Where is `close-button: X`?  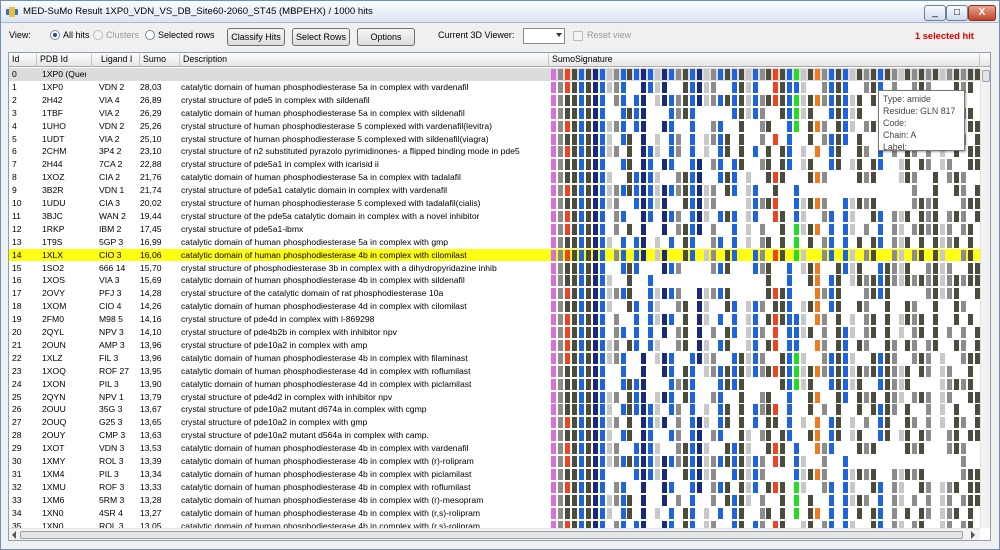
close-button: X is located at coordinates (982, 13).